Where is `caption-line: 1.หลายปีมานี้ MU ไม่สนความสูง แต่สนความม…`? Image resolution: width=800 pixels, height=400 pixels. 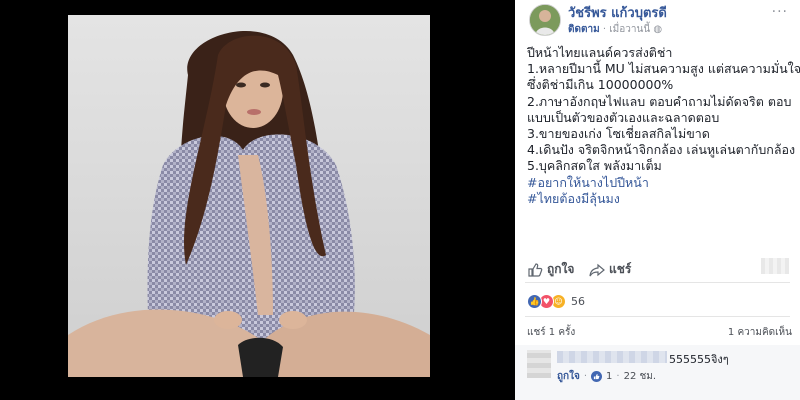
caption-line: 1.หลายปีมานี้ MU ไม่สนความสูง แต่สนความม… is located at coordinates (663, 69).